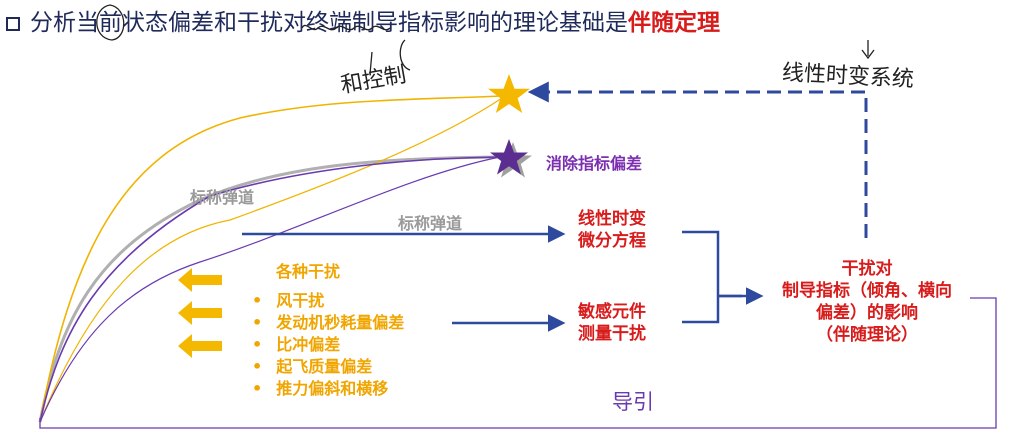 Image resolution: width=1011 pixels, height=437 pixels. I want to click on result-box-line-1: 干扰对, so click(867, 269).